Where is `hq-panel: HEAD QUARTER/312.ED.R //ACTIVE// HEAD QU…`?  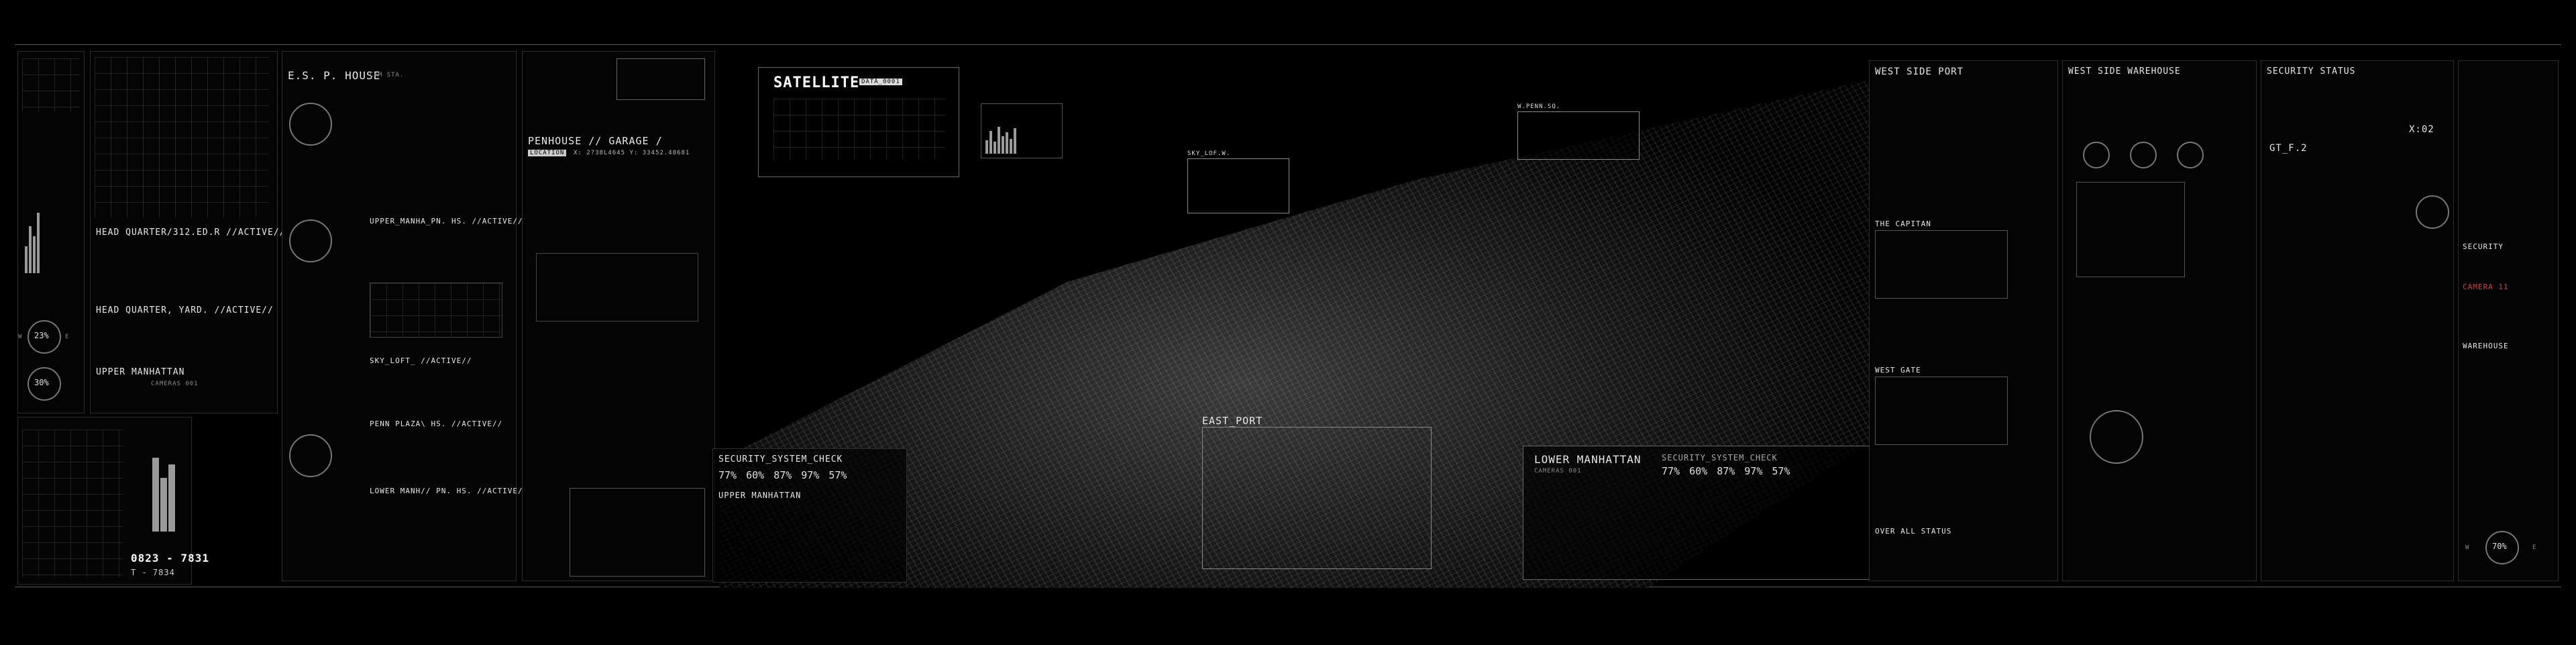 hq-panel: HEAD QUARTER/312.ED.R //ACTIVE// HEAD QU… is located at coordinates (187, 232).